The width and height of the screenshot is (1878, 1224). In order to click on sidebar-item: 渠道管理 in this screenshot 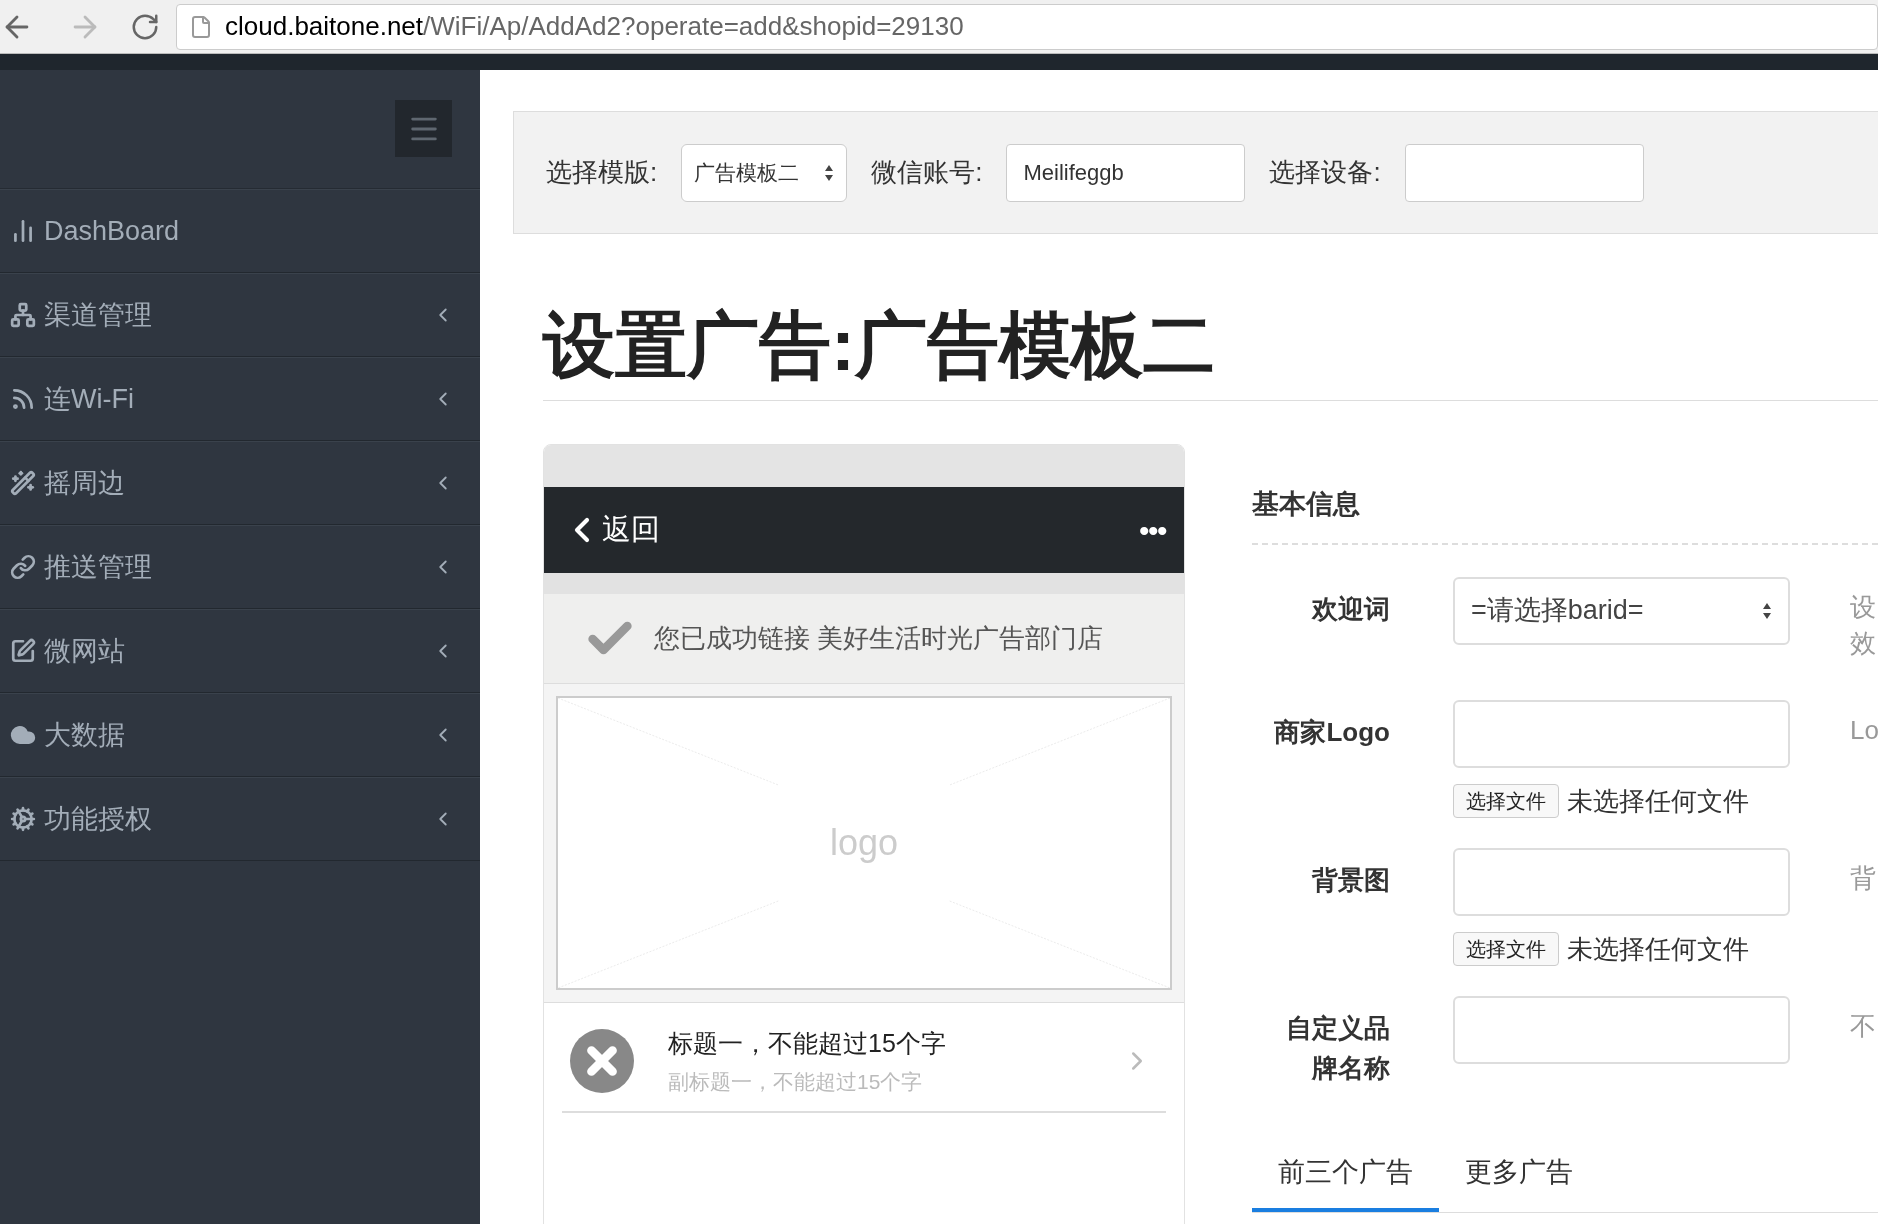, I will do `click(240, 315)`.